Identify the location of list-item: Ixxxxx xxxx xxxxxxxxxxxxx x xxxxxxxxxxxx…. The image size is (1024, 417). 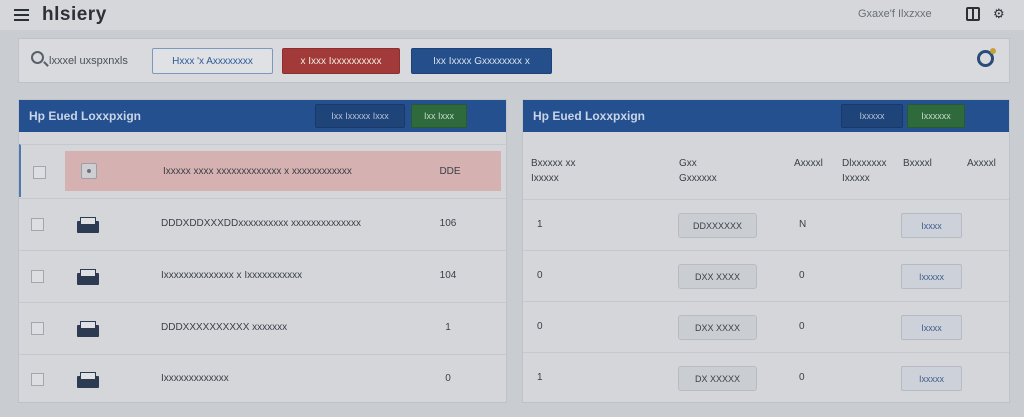
(262, 170).